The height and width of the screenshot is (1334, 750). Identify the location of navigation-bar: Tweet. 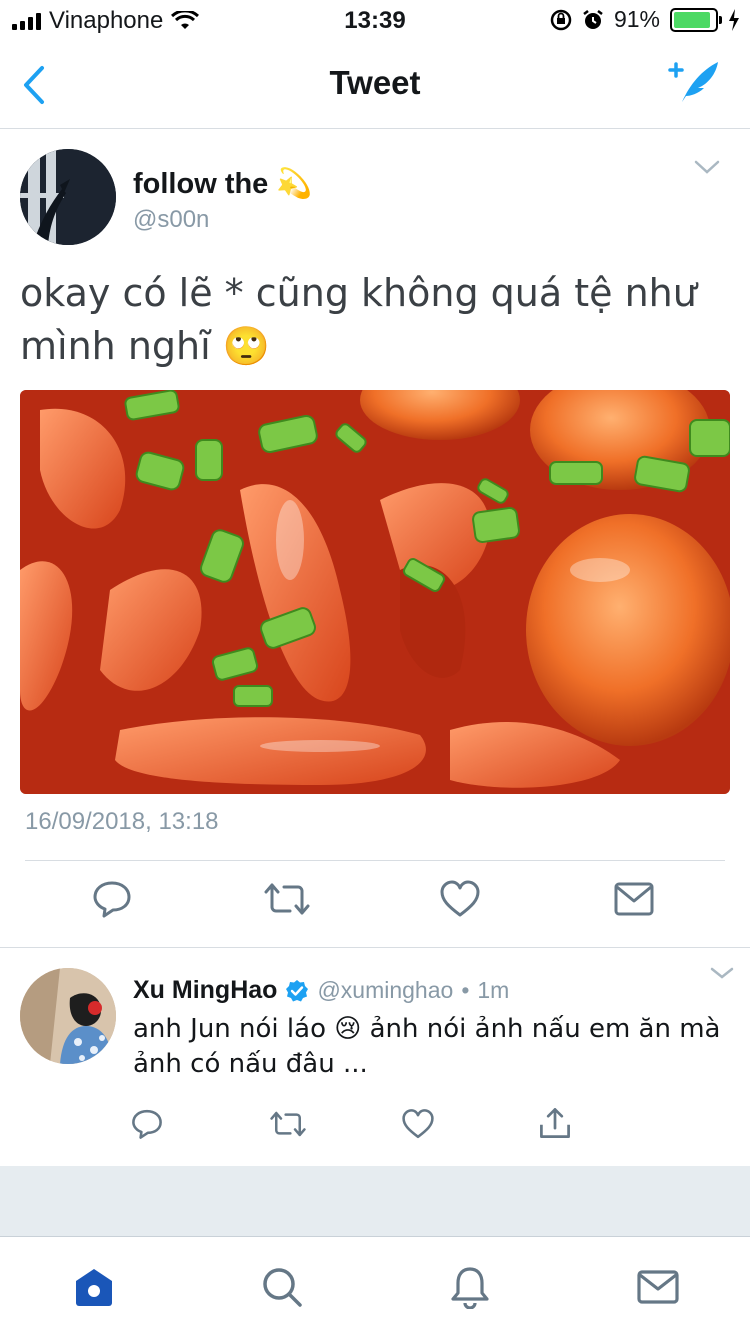
(375, 84).